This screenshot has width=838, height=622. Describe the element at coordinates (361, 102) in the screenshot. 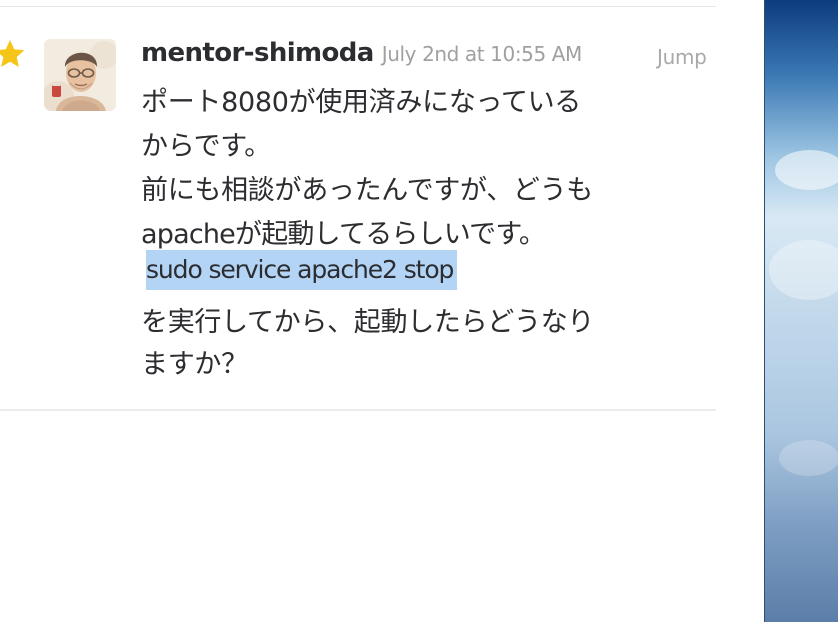

I see `message-line: ポート8080が使用済みになっている` at that location.